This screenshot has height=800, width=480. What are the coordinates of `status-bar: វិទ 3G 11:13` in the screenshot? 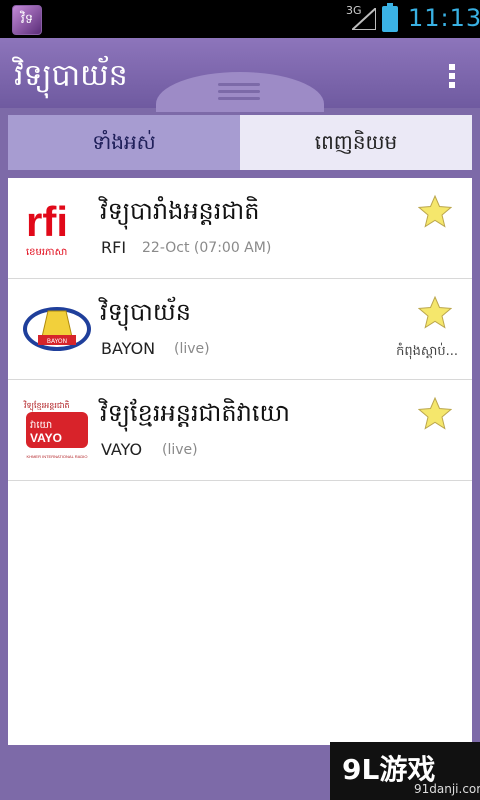 It's located at (240, 19).